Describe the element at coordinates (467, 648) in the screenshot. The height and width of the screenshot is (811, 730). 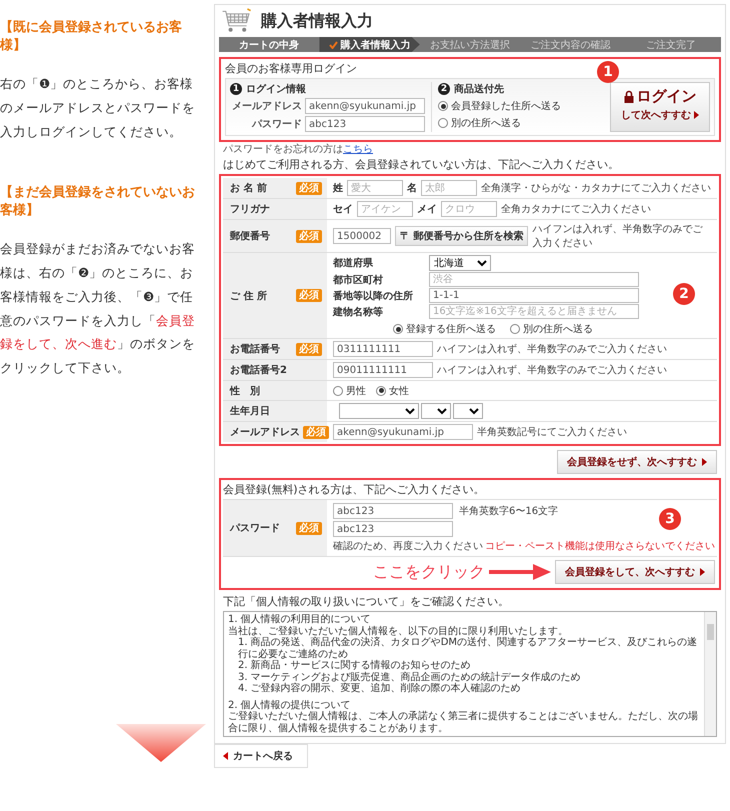
I see `policy-line: 1. 商品の発送、商品代金の決済、カタログやDMの送付、関連するアフターサービス、及びこれらの遂行に必要なご連絡のため` at that location.